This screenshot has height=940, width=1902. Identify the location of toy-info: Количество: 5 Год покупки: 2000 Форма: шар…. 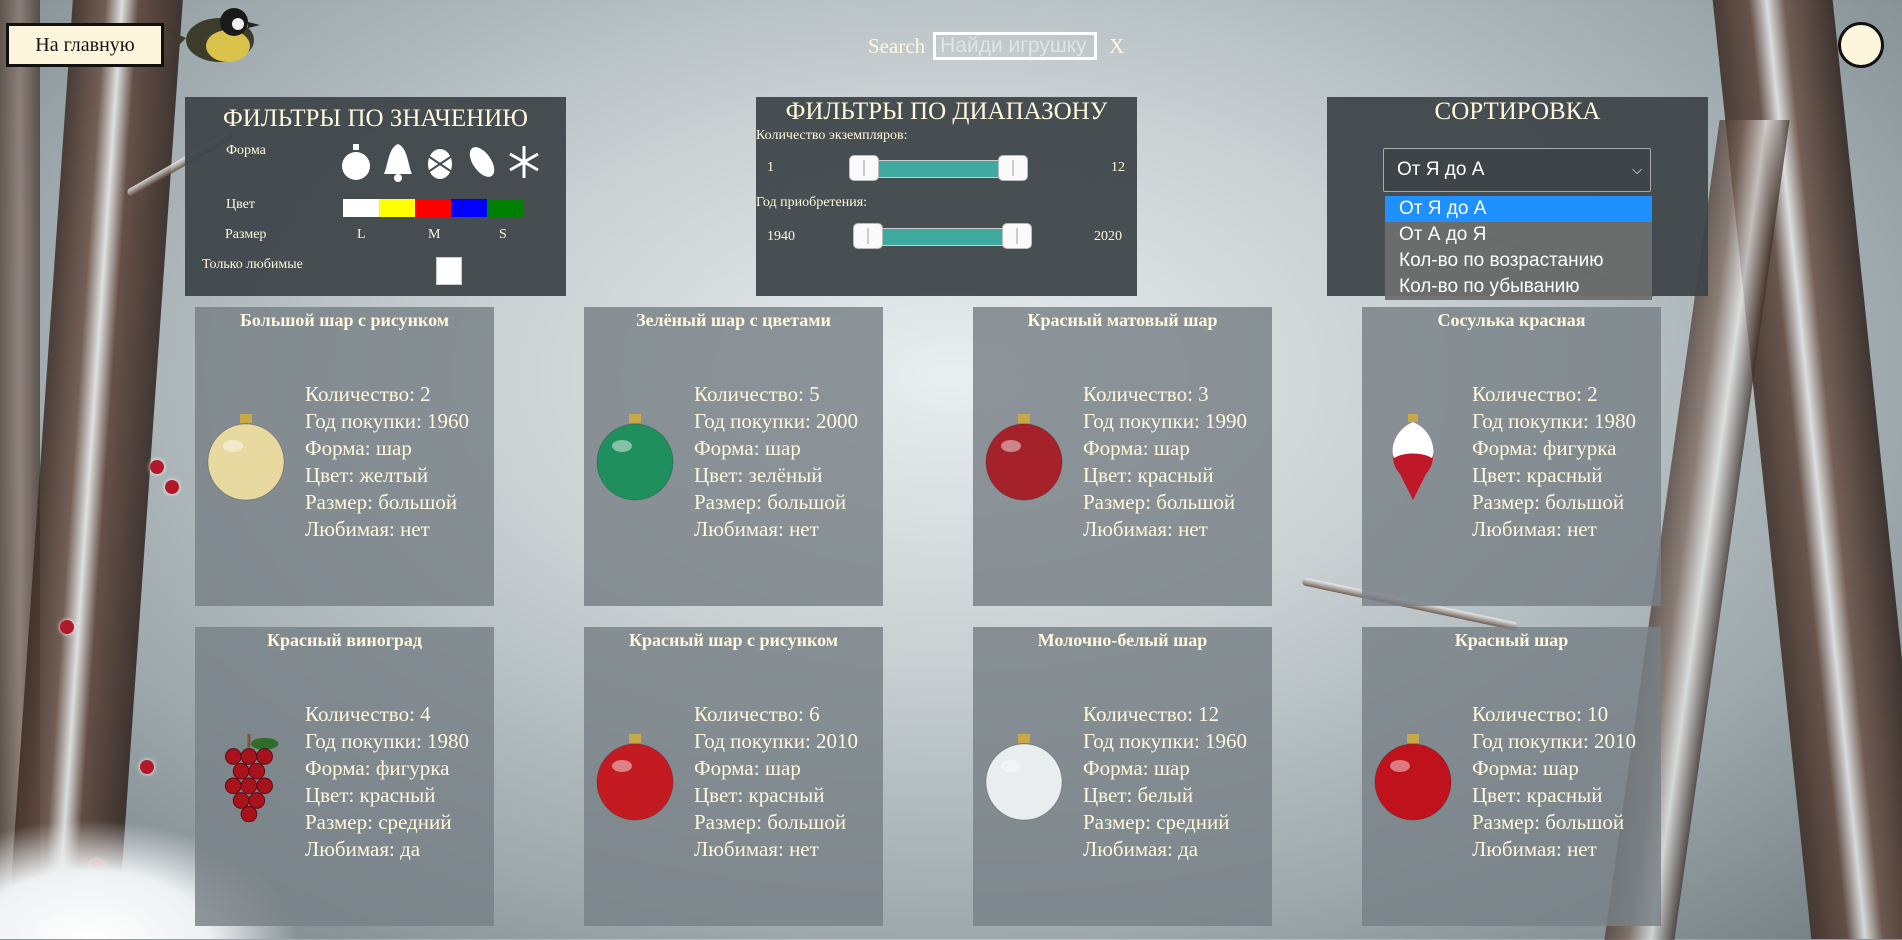
(776, 462).